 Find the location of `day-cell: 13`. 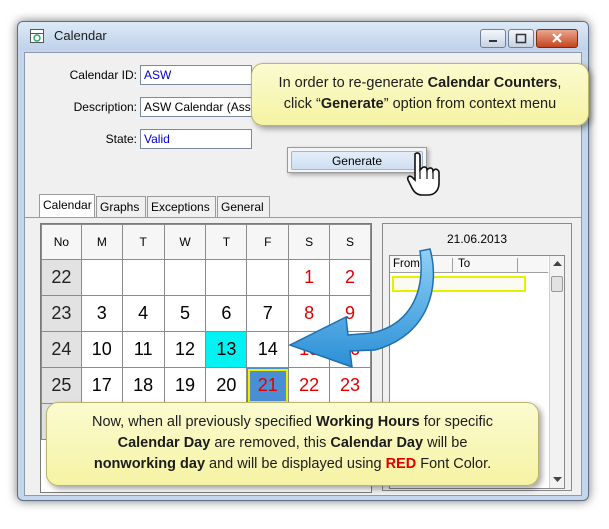

day-cell: 13 is located at coordinates (226, 349).